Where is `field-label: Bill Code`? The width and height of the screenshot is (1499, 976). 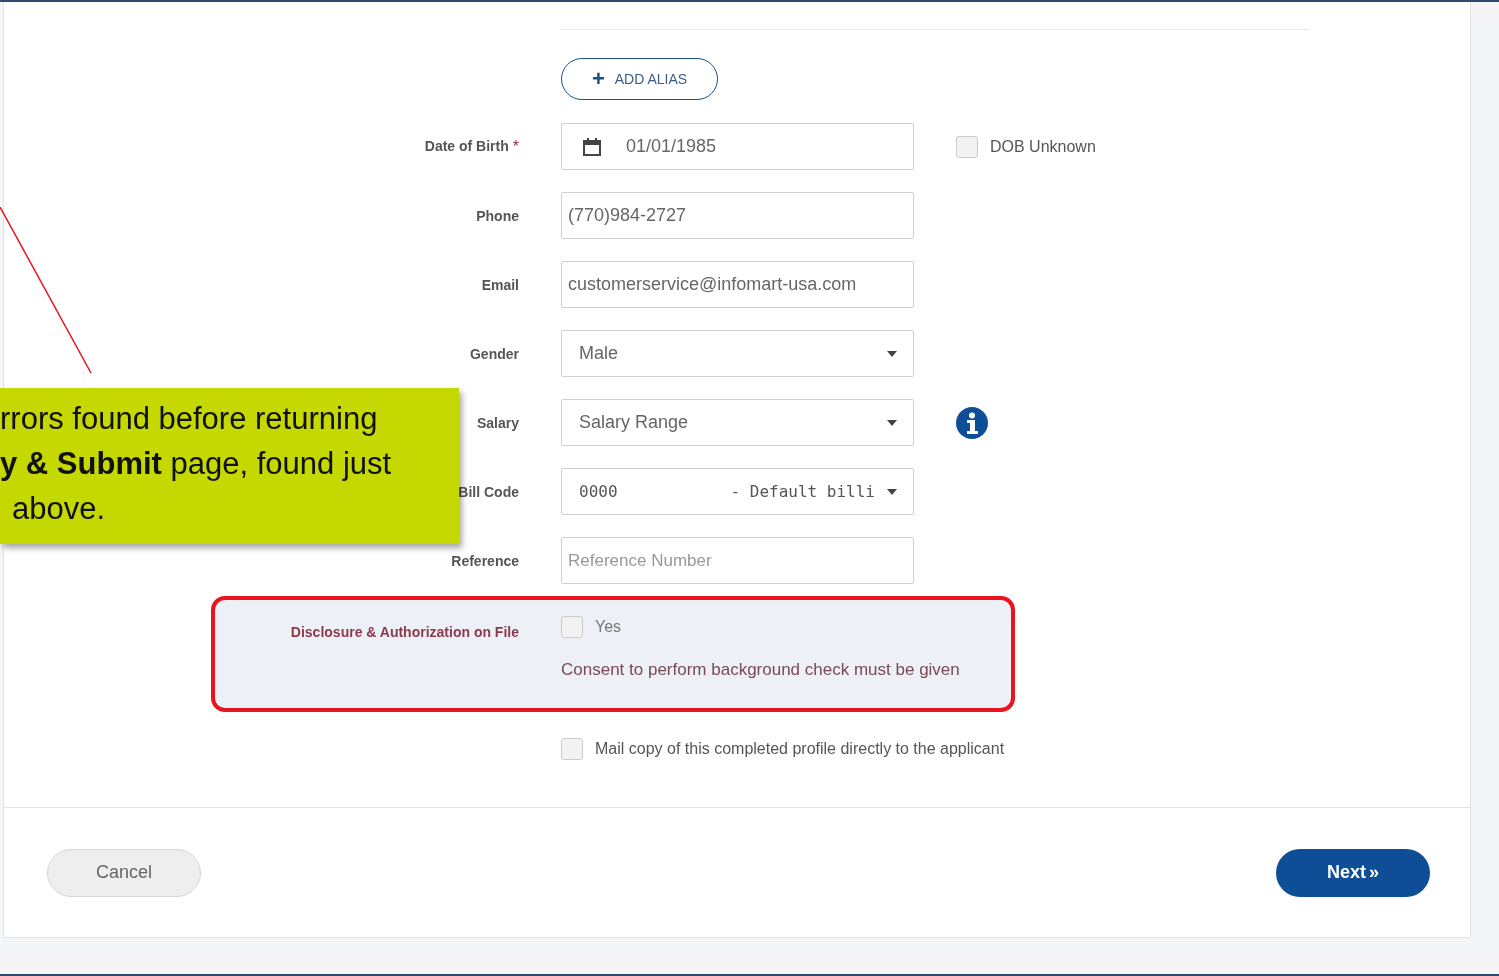
field-label: Bill Code is located at coordinates (488, 491).